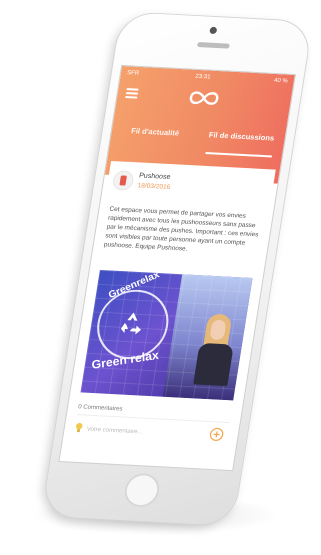  Describe the element at coordinates (131, 323) in the screenshot. I see `recycle-icon` at that location.